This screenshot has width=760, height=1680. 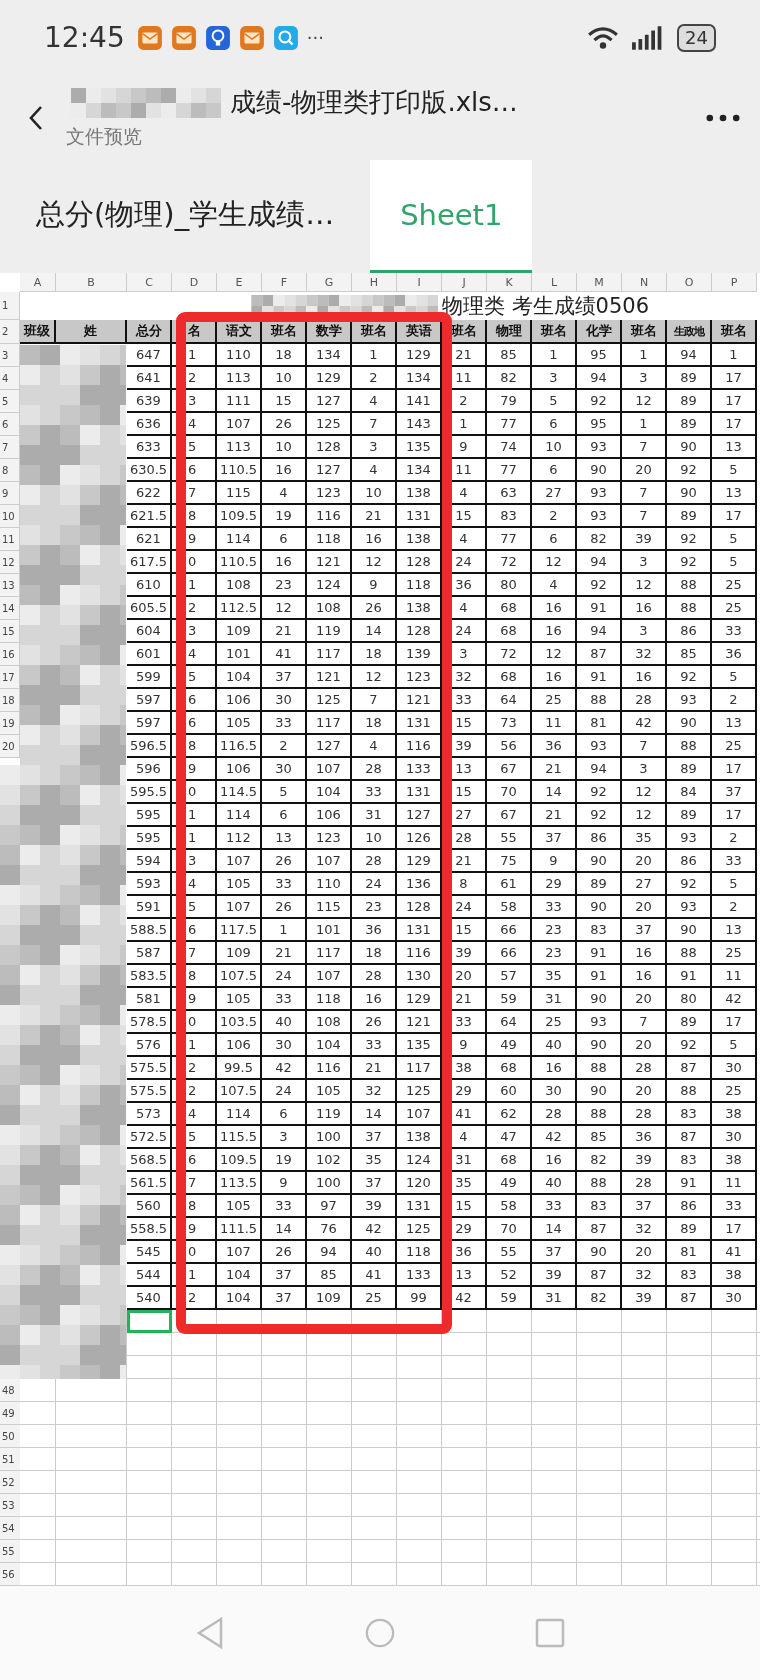 I want to click on row-header: 50, so click(x=10, y=1436).